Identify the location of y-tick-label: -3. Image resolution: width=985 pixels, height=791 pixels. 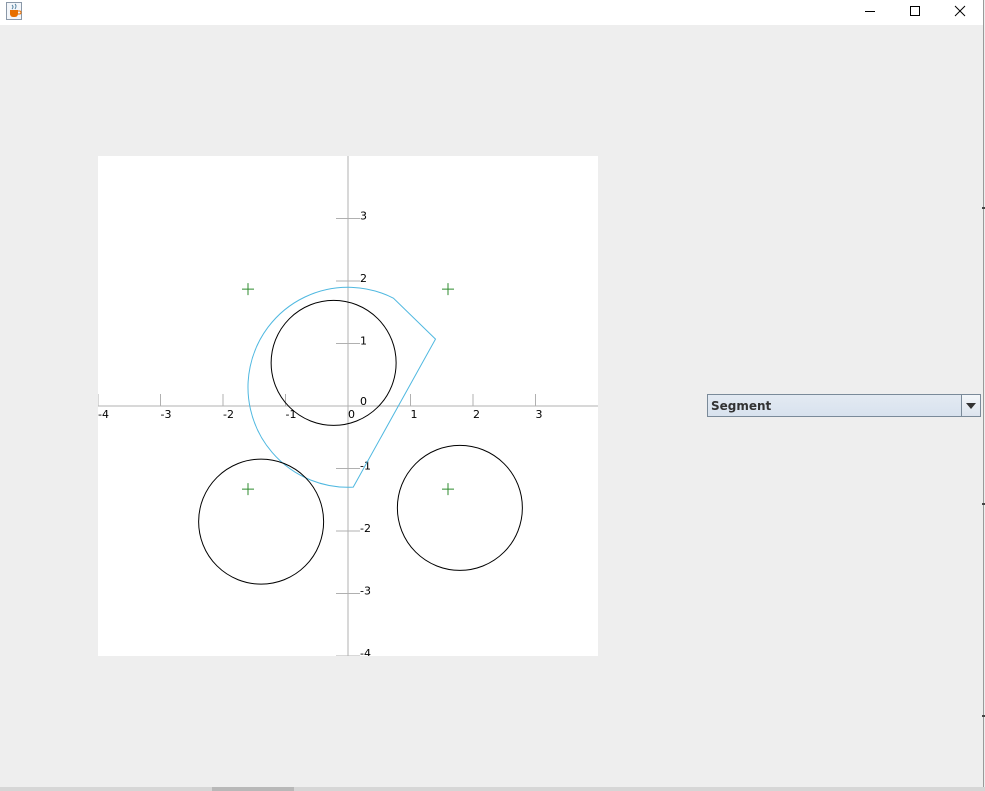
(365, 591).